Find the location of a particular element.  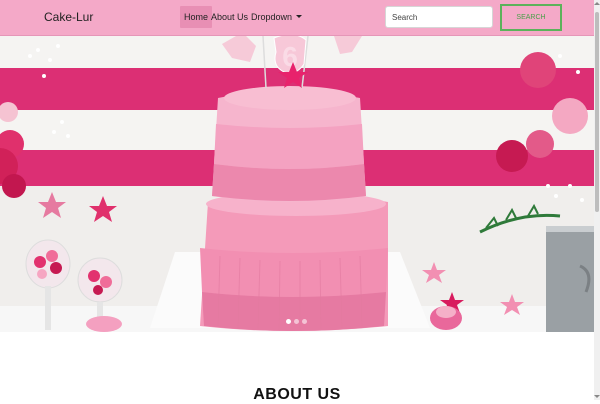

nav-dropdown: Dropdown is located at coordinates (276, 17).